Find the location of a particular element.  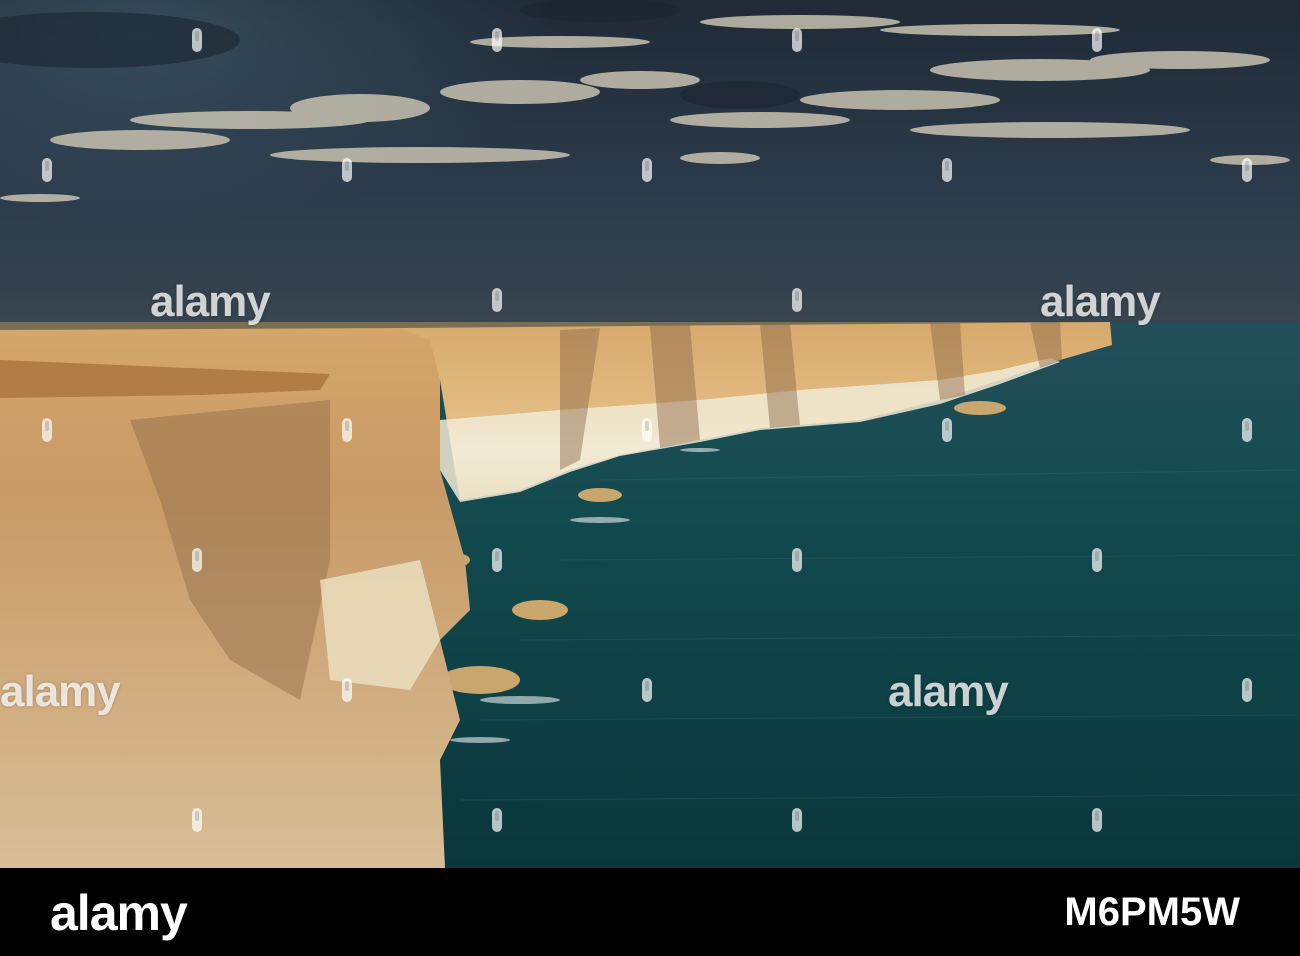

footer-bar: alamy M6PM5W is located at coordinates (650, 912).